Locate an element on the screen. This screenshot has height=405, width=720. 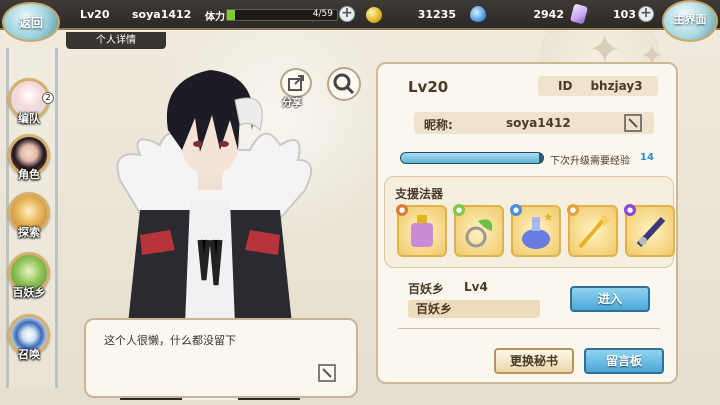
artifact-slot-5: ● is located at coordinates (649, 230).